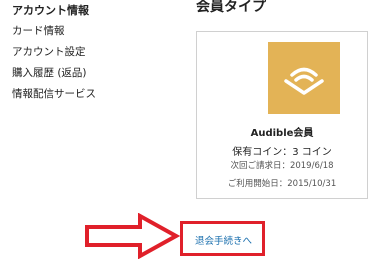  I want to click on sidebar-item-newsletter: 情報配信サービス, so click(82, 94).